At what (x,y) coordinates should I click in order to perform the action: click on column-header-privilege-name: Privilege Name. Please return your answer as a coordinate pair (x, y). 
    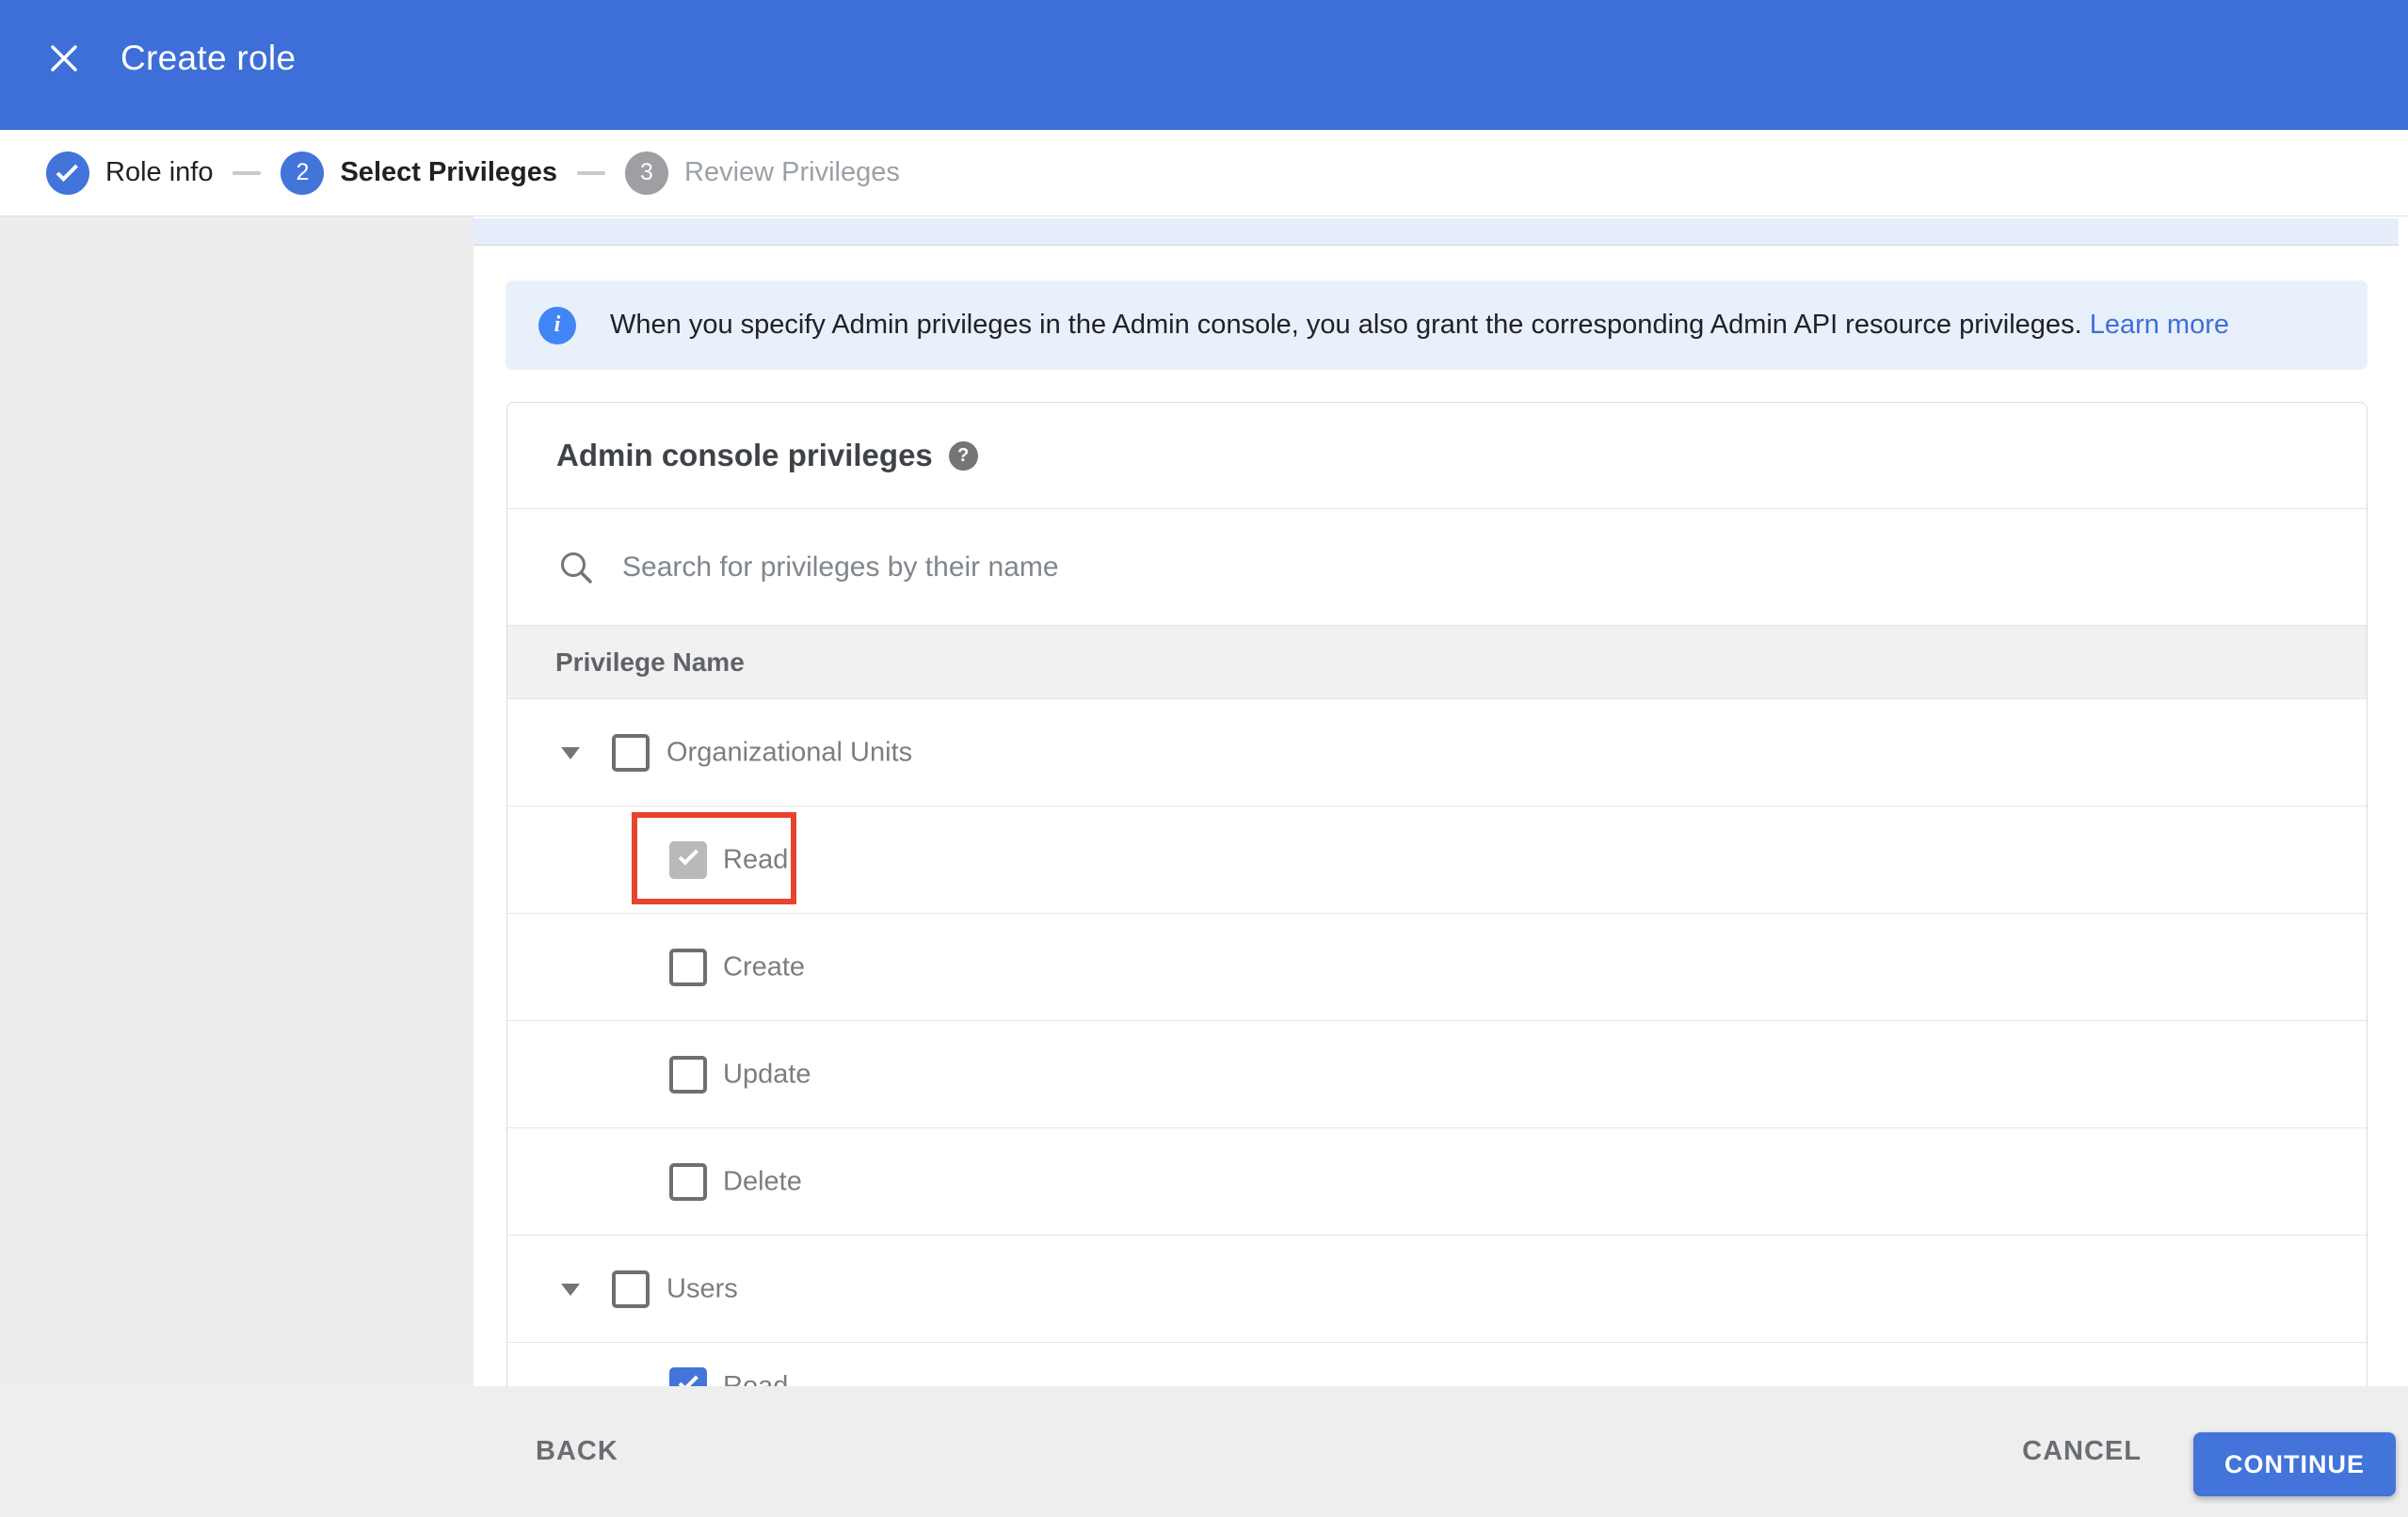
    Looking at the image, I should click on (650, 662).